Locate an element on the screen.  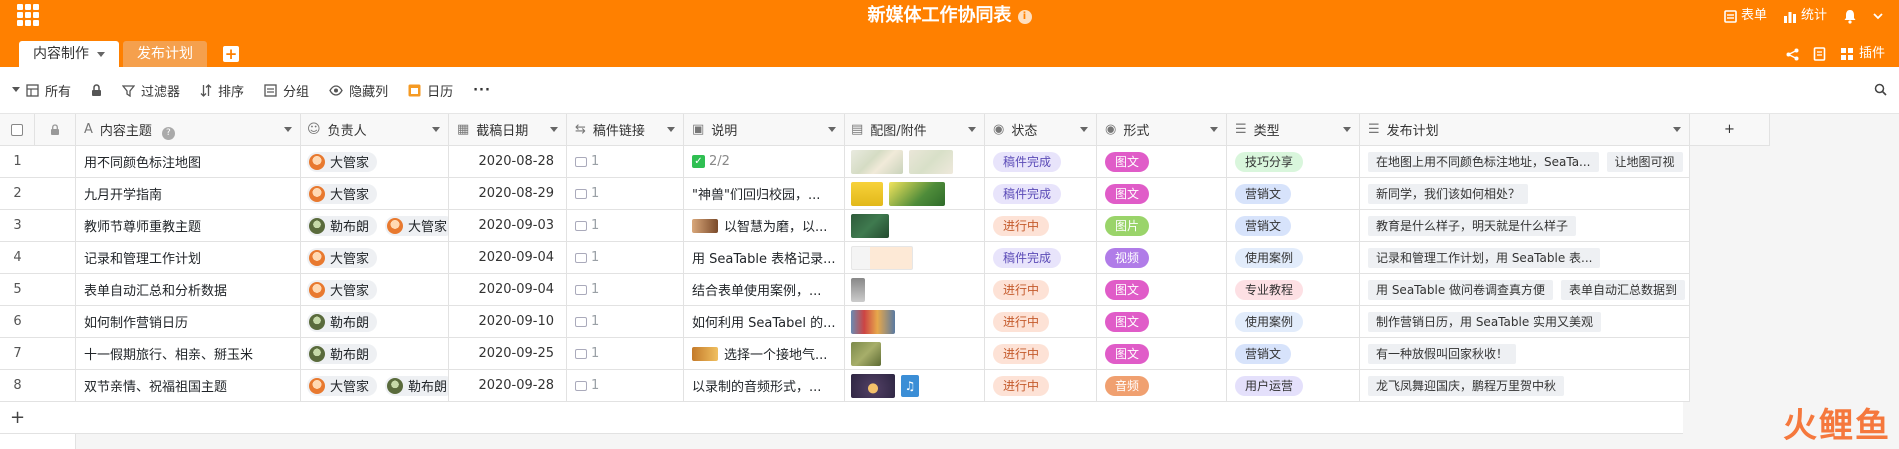
row-index: 2 is located at coordinates (17, 194).